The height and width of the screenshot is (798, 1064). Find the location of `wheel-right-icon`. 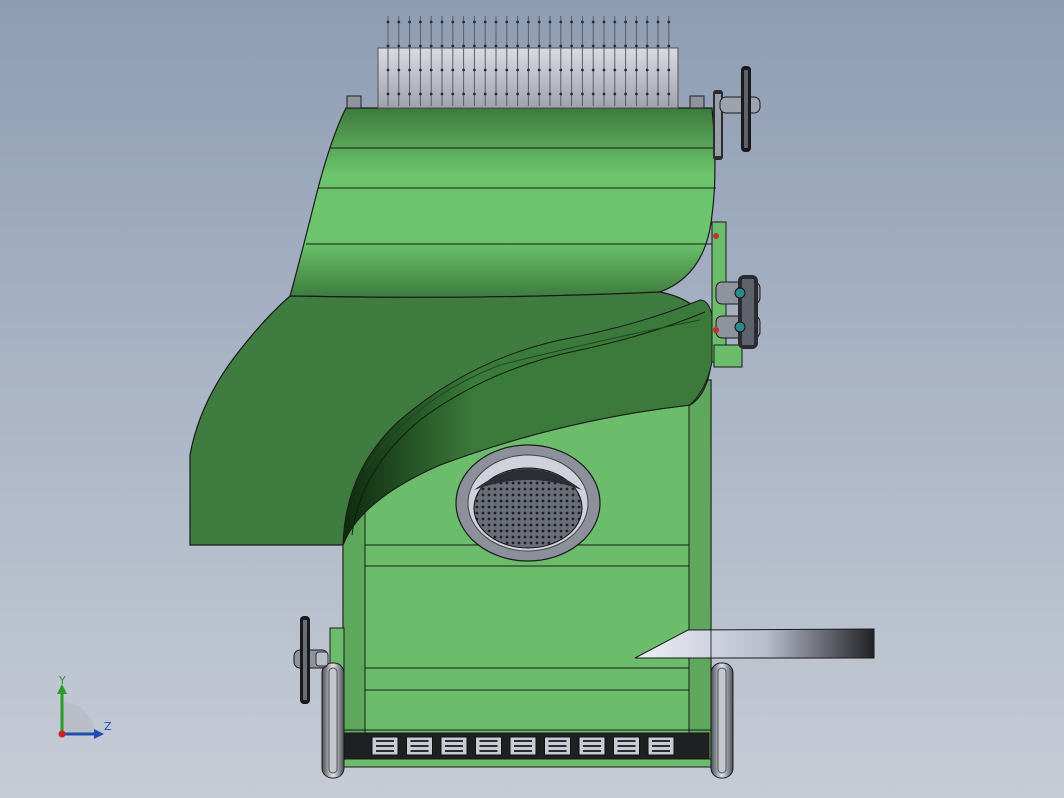

wheel-right-icon is located at coordinates (722, 720).